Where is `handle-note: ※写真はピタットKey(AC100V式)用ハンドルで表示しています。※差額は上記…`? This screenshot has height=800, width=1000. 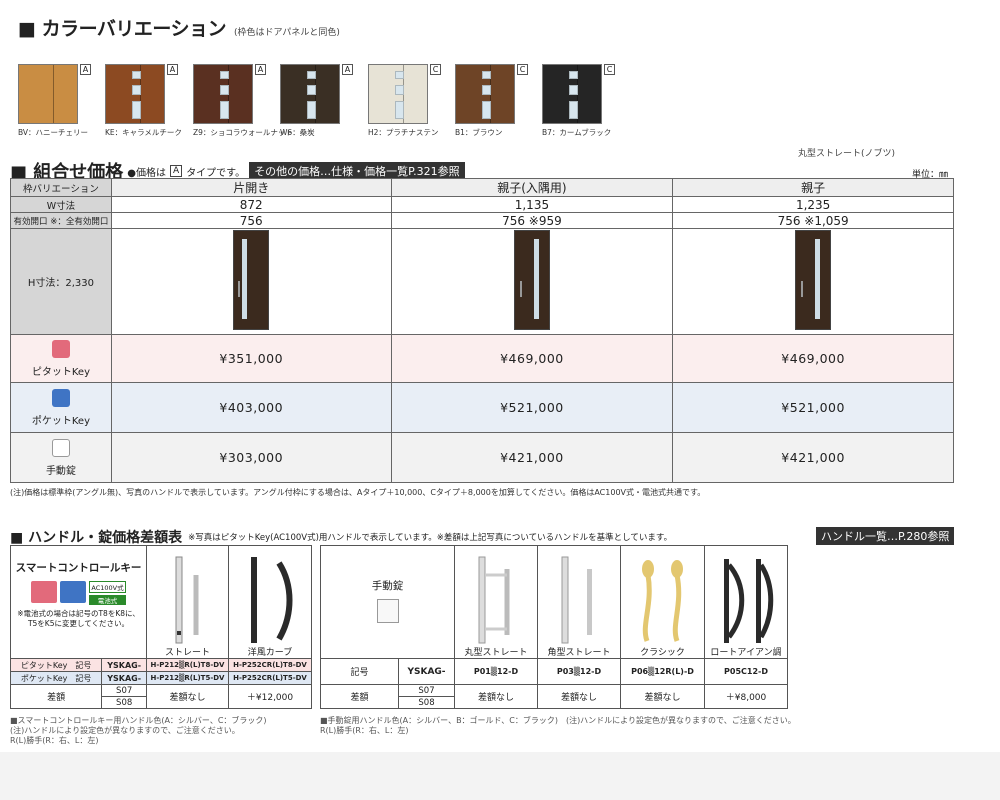
handle-note: ※写真はピタットKey(AC100V式)用ハンドルで表示しています。※差額は上記… is located at coordinates (430, 538).